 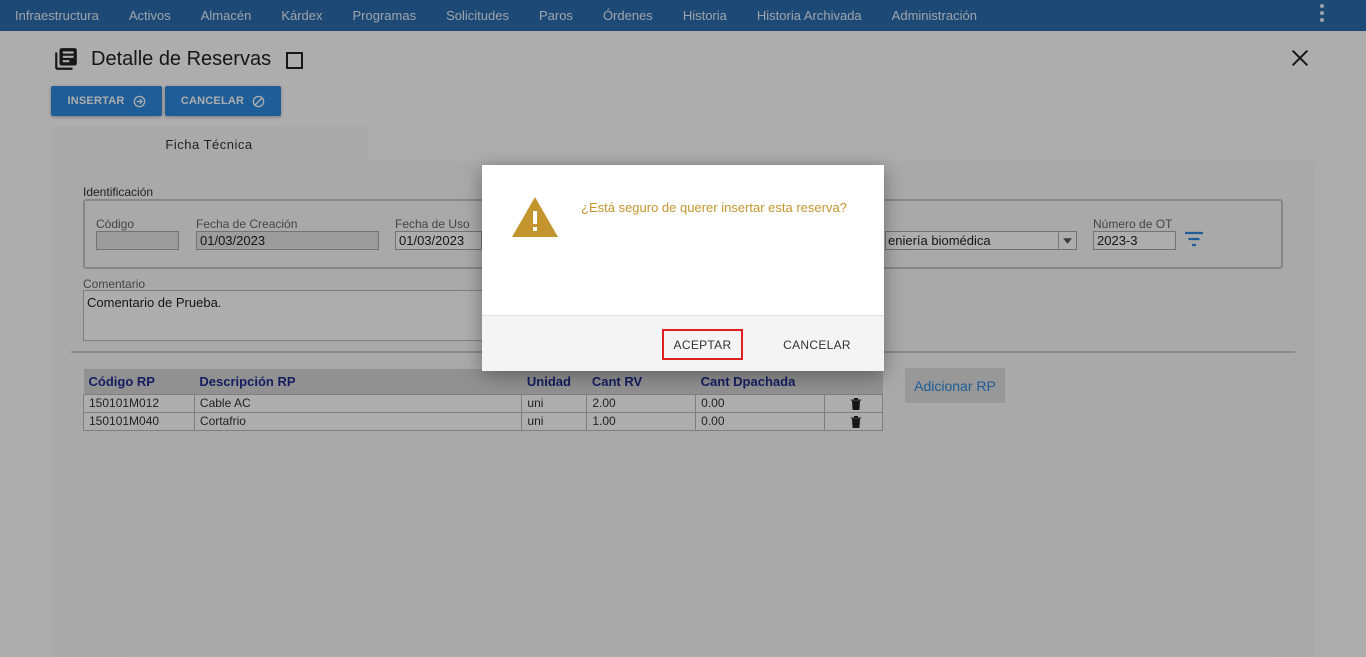 What do you see at coordinates (535, 217) in the screenshot?
I see `warning-icon` at bounding box center [535, 217].